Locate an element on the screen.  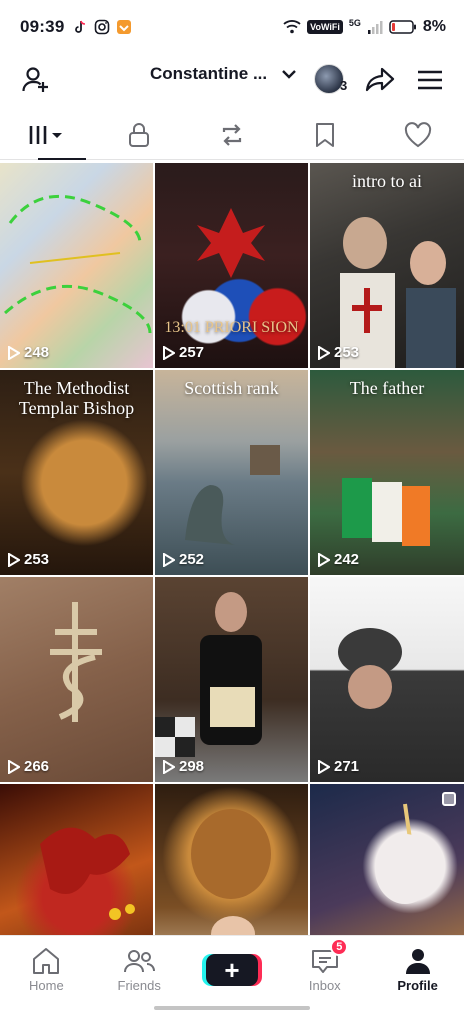
templar-art is located at coordinates (398, 292).